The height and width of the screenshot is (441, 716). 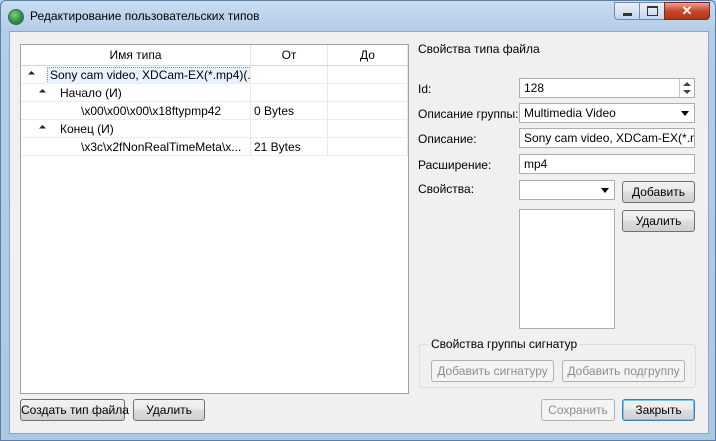 What do you see at coordinates (492, 371) in the screenshot?
I see `add-signature-button: Добавить сигнатуру` at bounding box center [492, 371].